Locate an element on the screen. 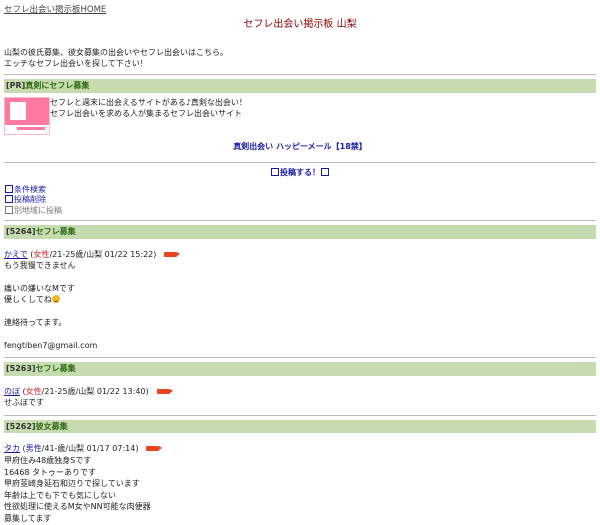  post-button-wrap: 投稿する！ is located at coordinates (300, 173).